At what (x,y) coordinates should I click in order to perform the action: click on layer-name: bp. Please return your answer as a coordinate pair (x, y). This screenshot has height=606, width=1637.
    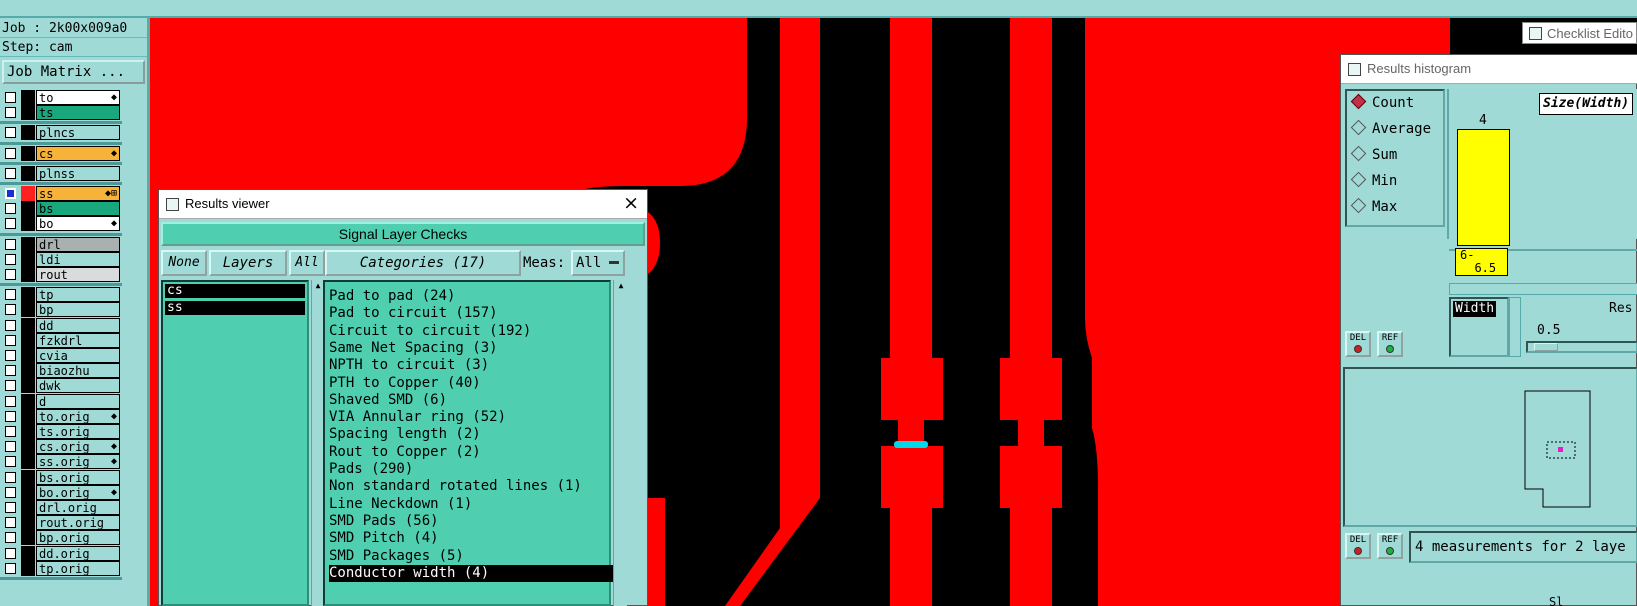
    Looking at the image, I should click on (78, 310).